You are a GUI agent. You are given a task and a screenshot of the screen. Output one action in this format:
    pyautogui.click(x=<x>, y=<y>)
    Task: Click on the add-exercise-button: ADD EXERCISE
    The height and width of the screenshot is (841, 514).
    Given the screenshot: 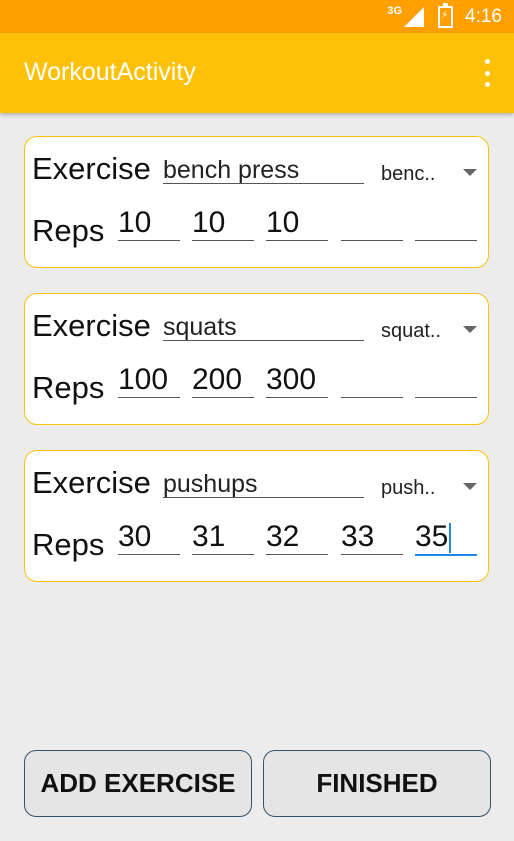 What is the action you would take?
    pyautogui.click(x=138, y=783)
    